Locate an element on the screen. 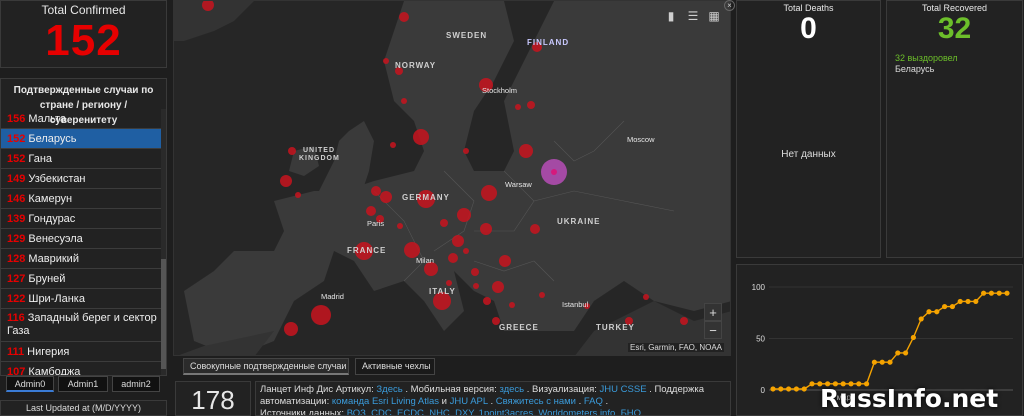 This screenshot has width=1024, height=416. tab-admin2: admin2 is located at coordinates (136, 384).